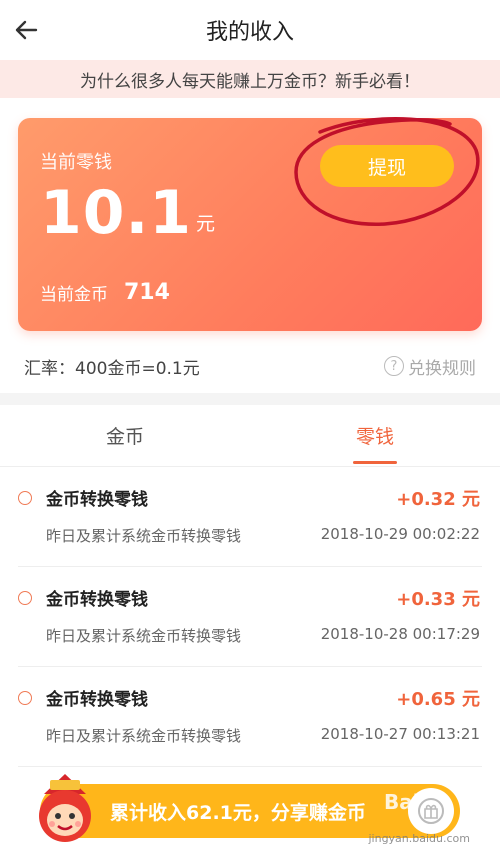  I want to click on change-amount: 10.1 元, so click(127, 213).